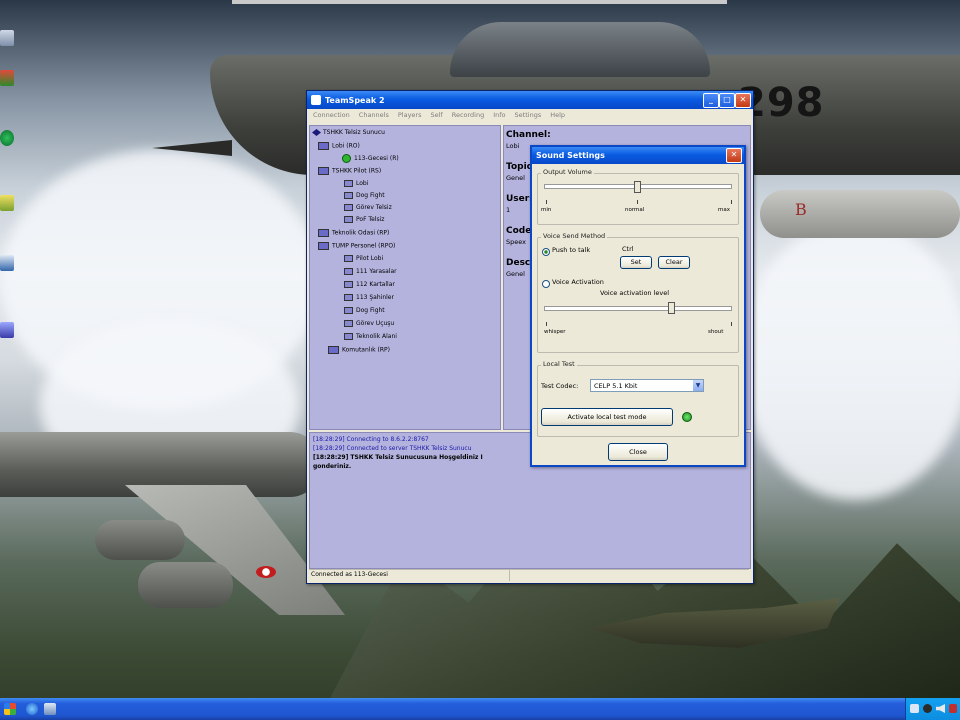 Image resolution: width=960 pixels, height=720 pixels. Describe the element at coordinates (479, 2) in the screenshot. I see `top-strip` at that location.